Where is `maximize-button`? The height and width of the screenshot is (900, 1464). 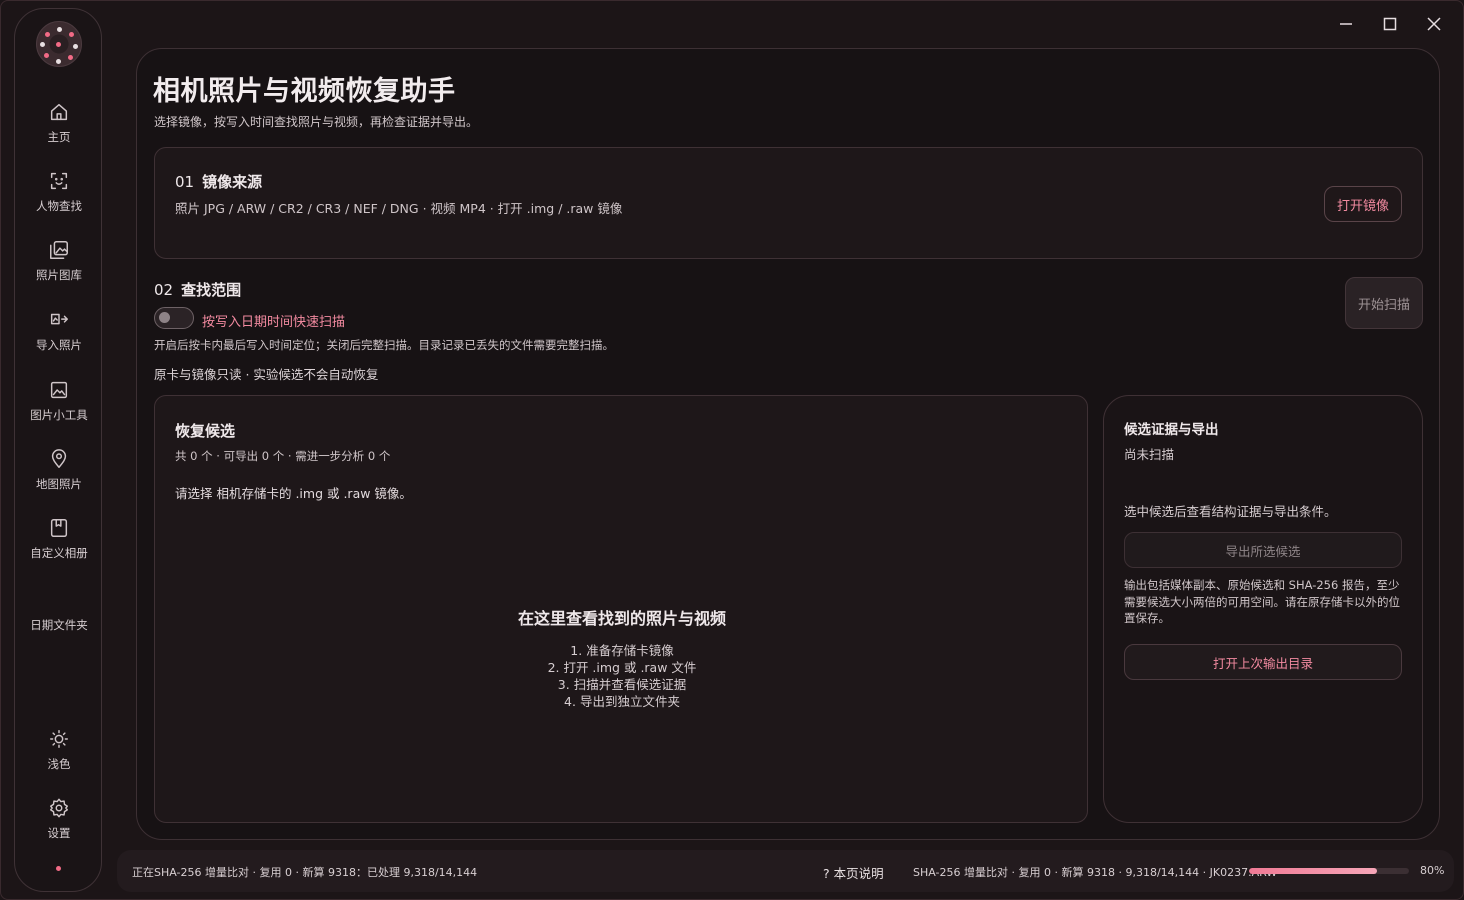
maximize-button is located at coordinates (1390, 24).